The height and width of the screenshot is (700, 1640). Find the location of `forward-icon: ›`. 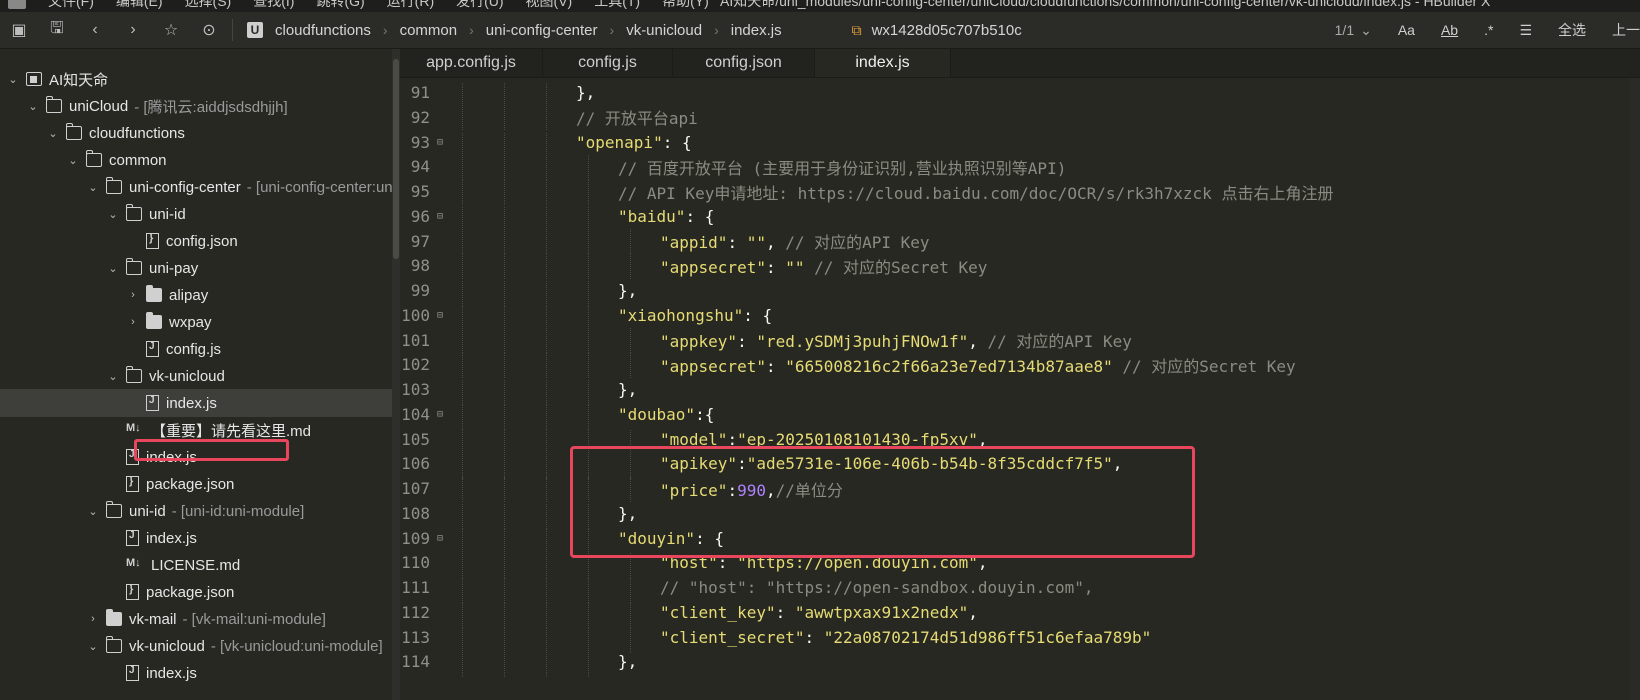

forward-icon: › is located at coordinates (133, 30).